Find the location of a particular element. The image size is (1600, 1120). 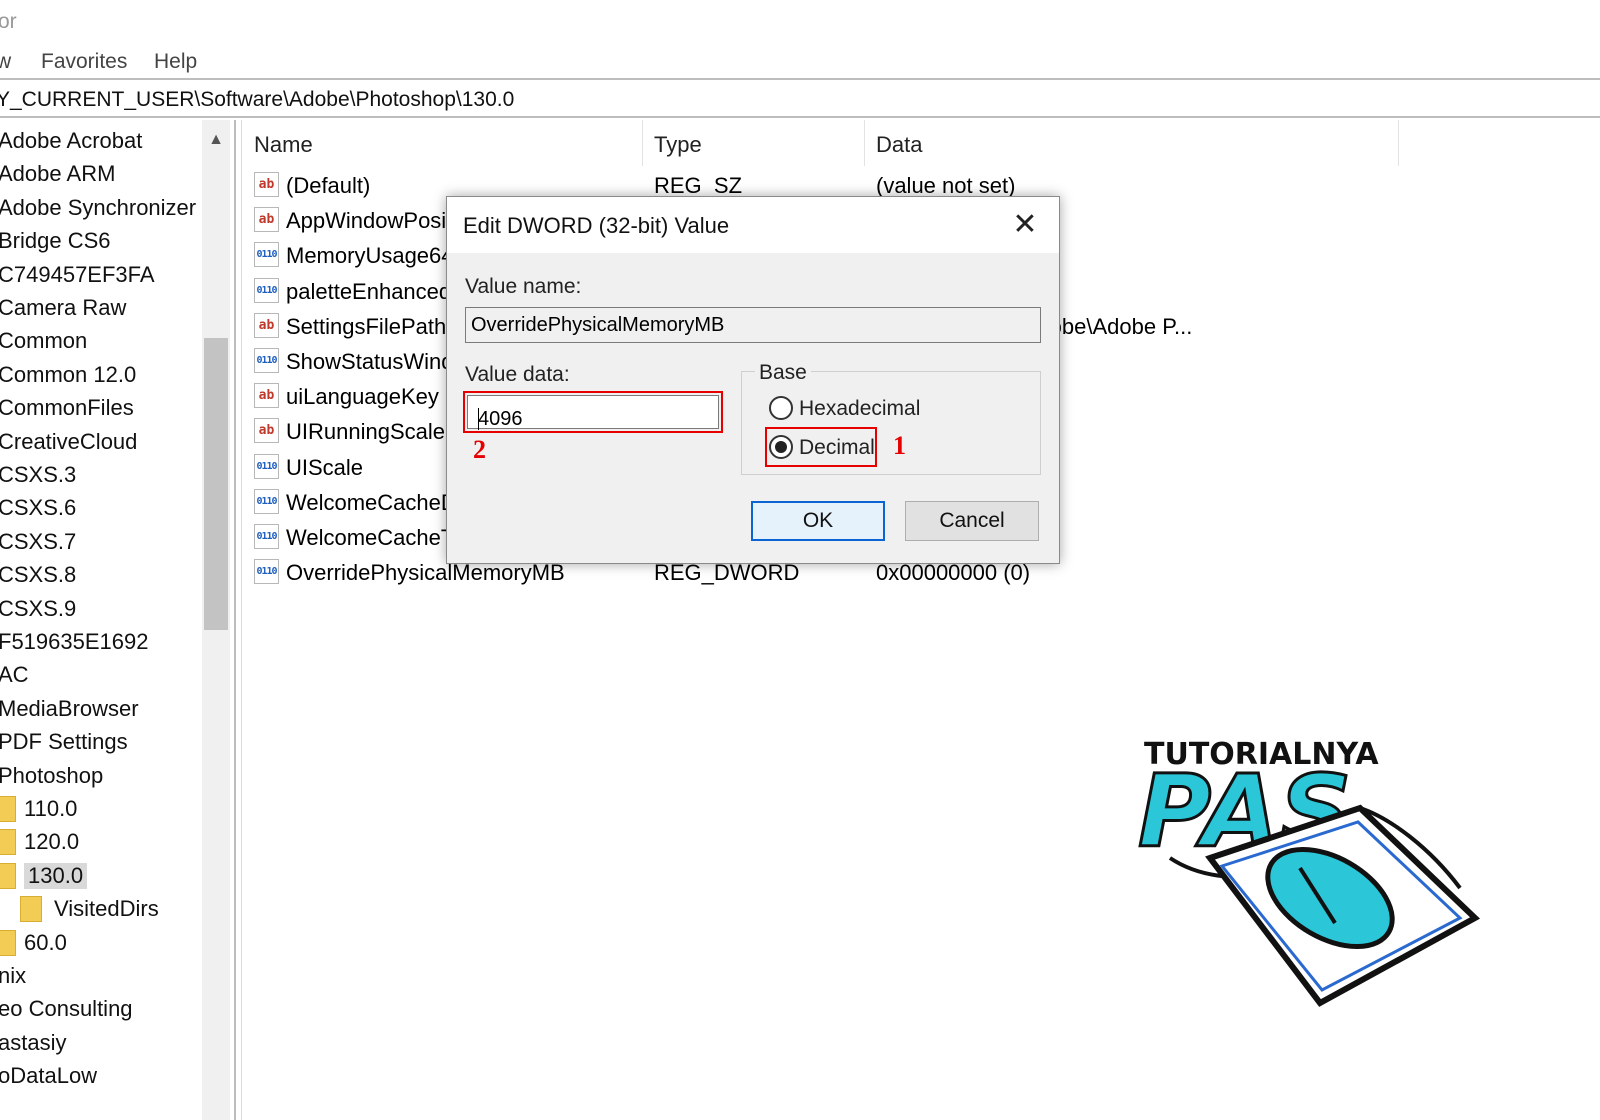

tree-item-label: PDF Settings is located at coordinates (64, 742).